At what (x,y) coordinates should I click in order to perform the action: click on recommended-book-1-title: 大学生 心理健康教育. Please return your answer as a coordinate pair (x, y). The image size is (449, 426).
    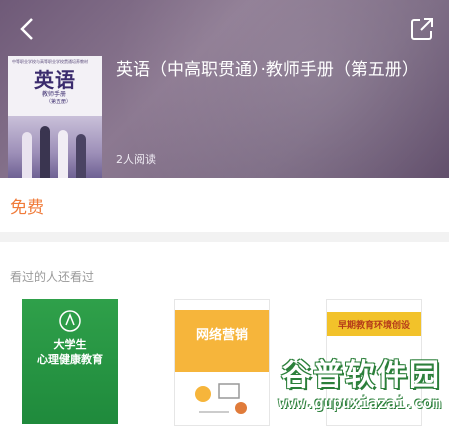
    Looking at the image, I should click on (70, 352).